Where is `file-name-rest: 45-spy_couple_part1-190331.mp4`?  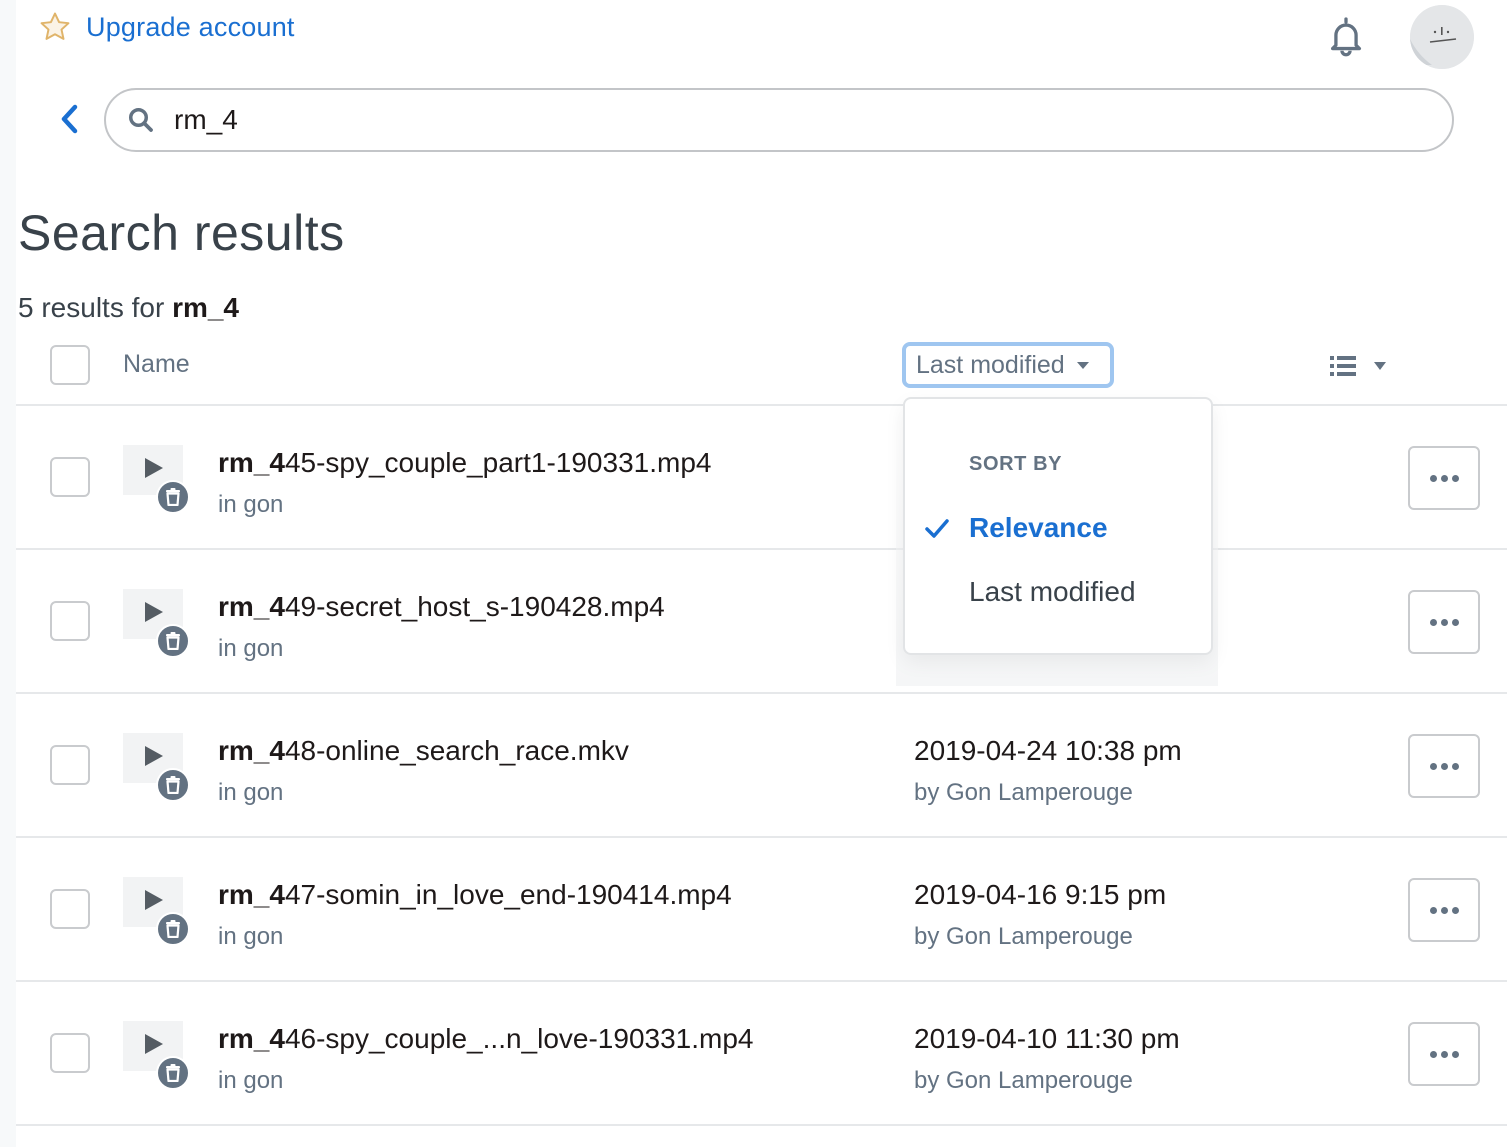 file-name-rest: 45-spy_couple_part1-190331.mp4 is located at coordinates (498, 462).